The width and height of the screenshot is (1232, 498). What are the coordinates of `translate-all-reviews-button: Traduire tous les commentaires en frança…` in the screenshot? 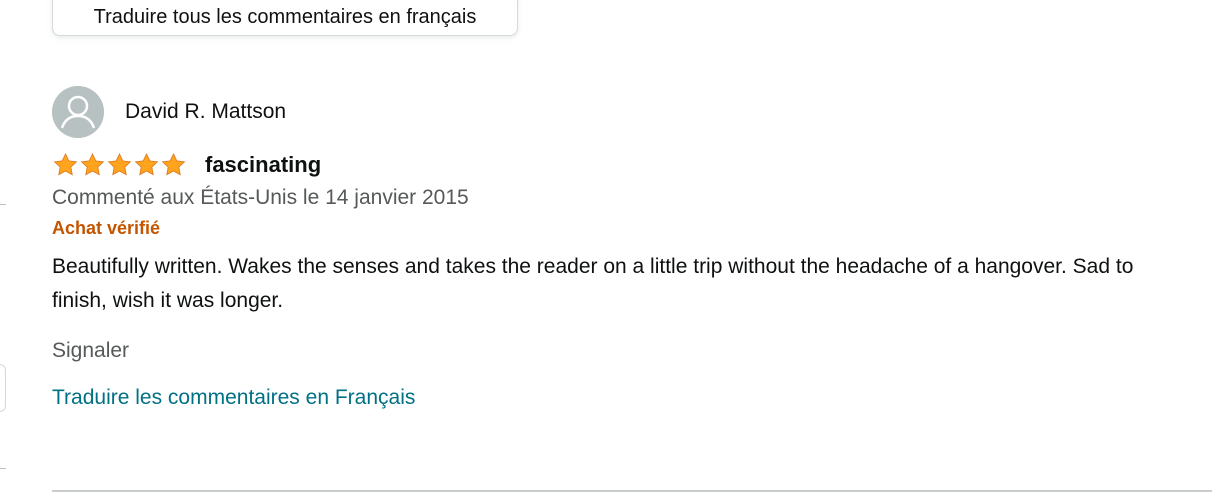 It's located at (285, 18).